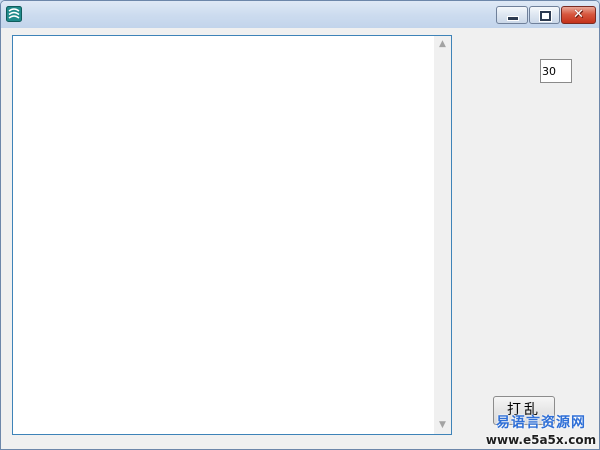  What do you see at coordinates (442, 235) in the screenshot?
I see `vertical-scrollbar: ▲ ▼` at bounding box center [442, 235].